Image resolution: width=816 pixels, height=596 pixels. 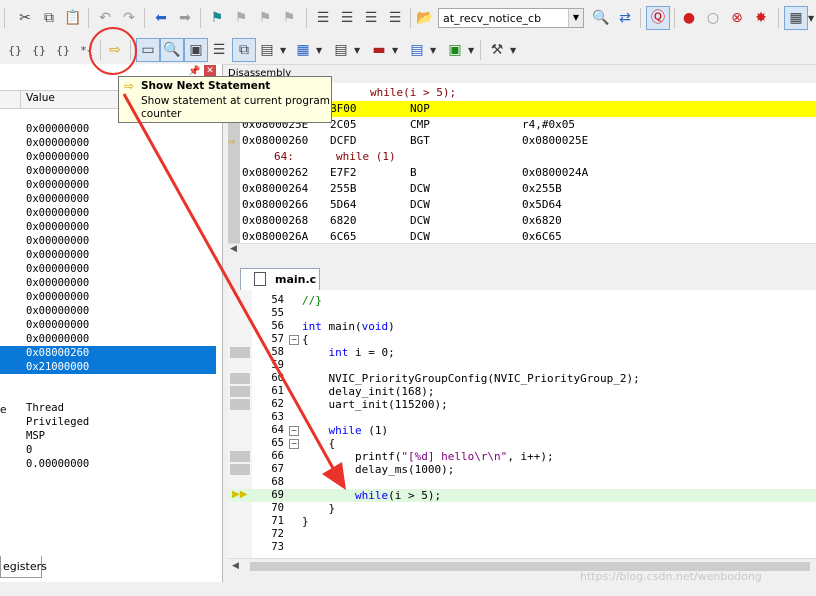 What do you see at coordinates (522, 141) in the screenshot?
I see `disassembly-line: 0x08000260 DCFD BGT 0x0800025E ⇨` at bounding box center [522, 141].